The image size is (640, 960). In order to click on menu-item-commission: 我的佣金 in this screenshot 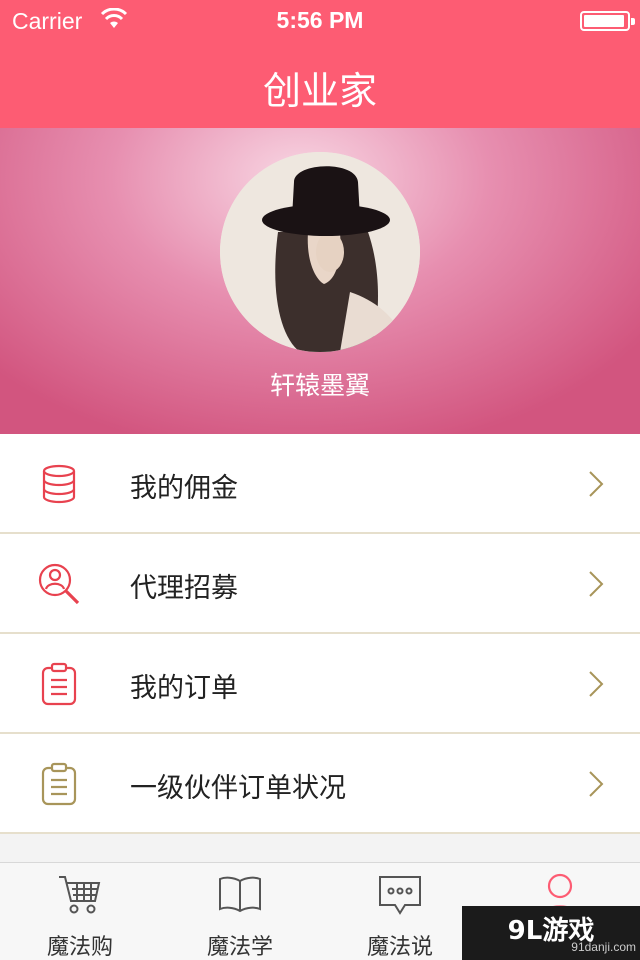, I will do `click(320, 484)`.